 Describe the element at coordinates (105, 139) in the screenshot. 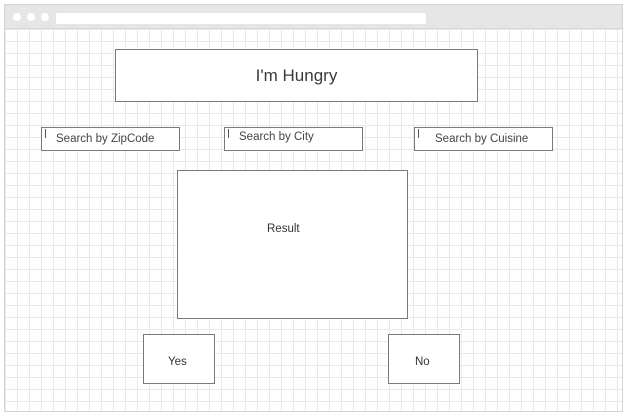

I see `zipcode-search-placeholder: Search by ZipCode` at that location.